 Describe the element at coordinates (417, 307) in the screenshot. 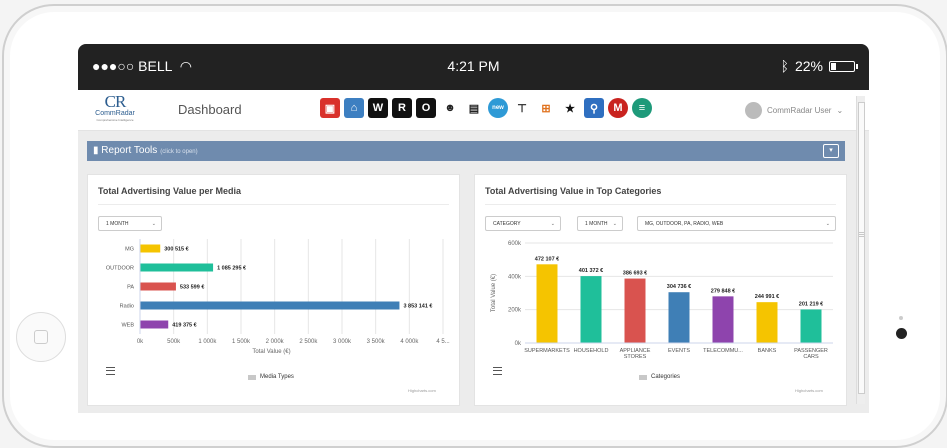

I see `data-label: 3 853 141 €` at that location.